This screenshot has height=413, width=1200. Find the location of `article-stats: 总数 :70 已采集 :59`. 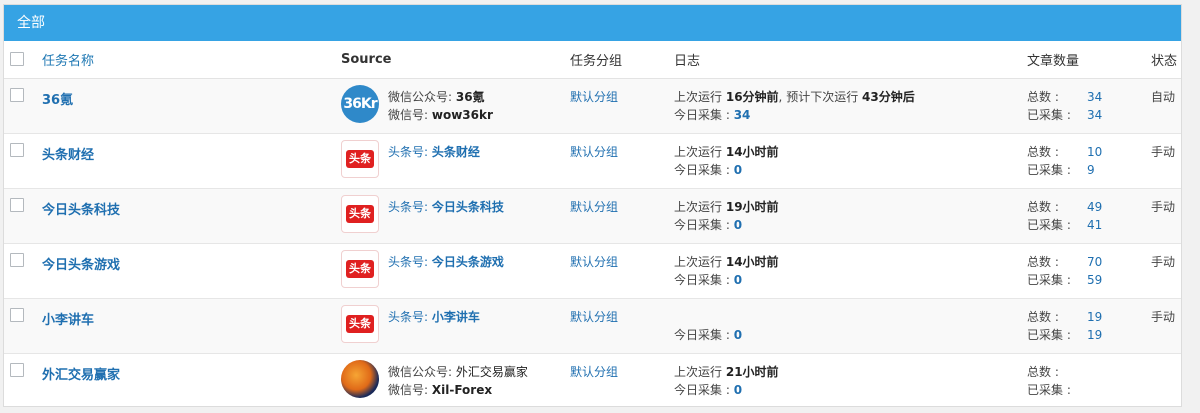

article-stats: 总数 :70 已采集 :59 is located at coordinates (1065, 271).